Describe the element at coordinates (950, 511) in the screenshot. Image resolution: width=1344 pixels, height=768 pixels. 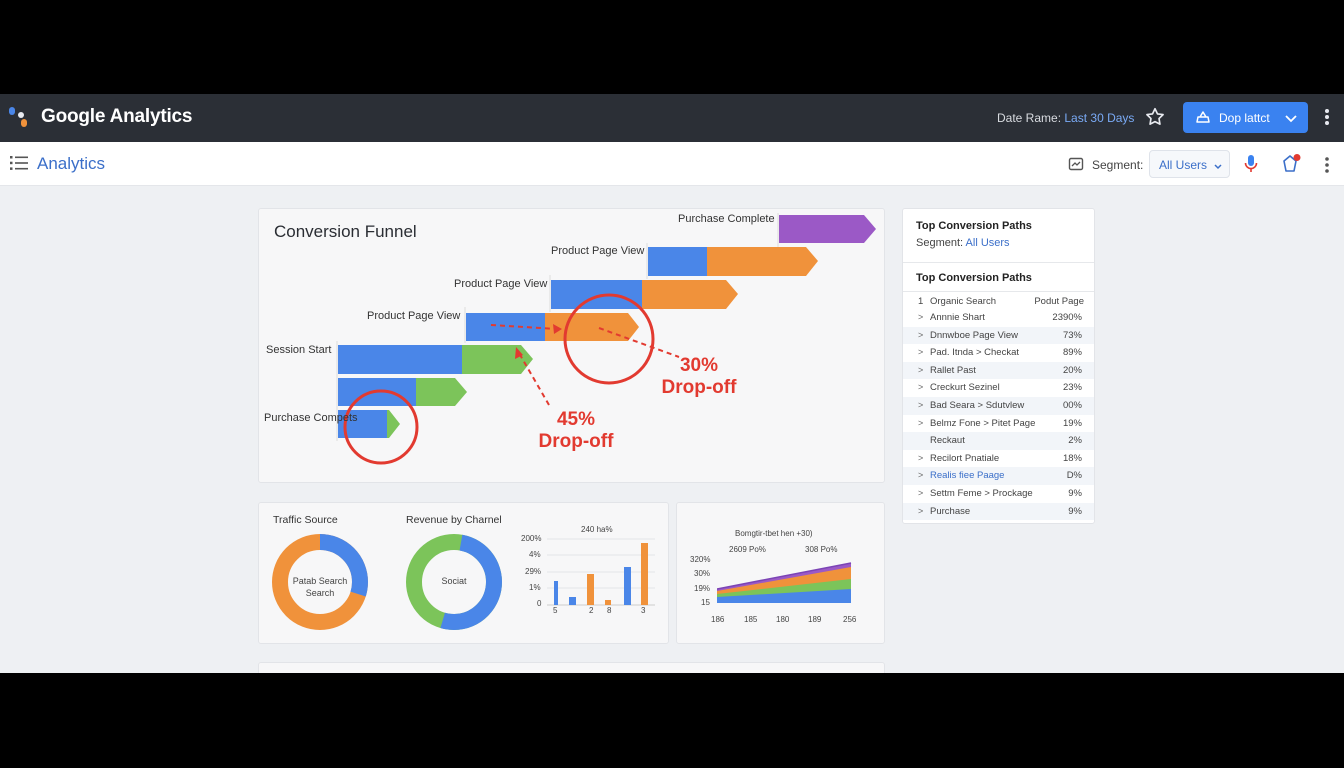
I see `path-name: Purchase` at that location.